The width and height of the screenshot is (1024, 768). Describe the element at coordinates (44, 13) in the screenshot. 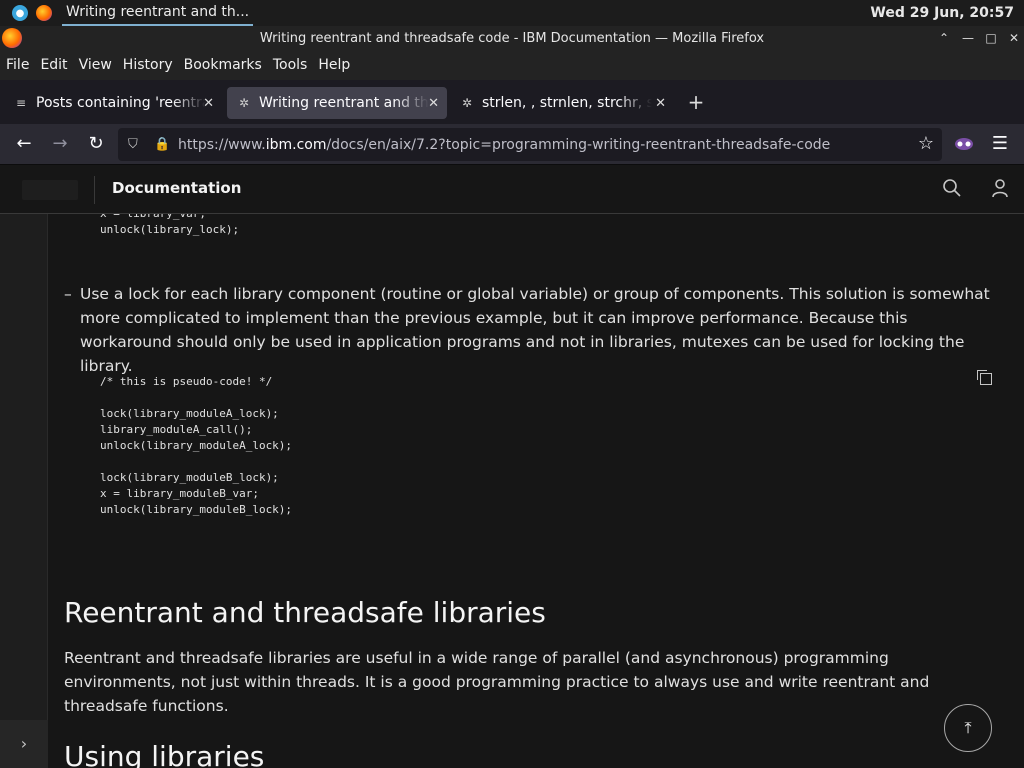

I see `firefox-taskbar-icon` at that location.